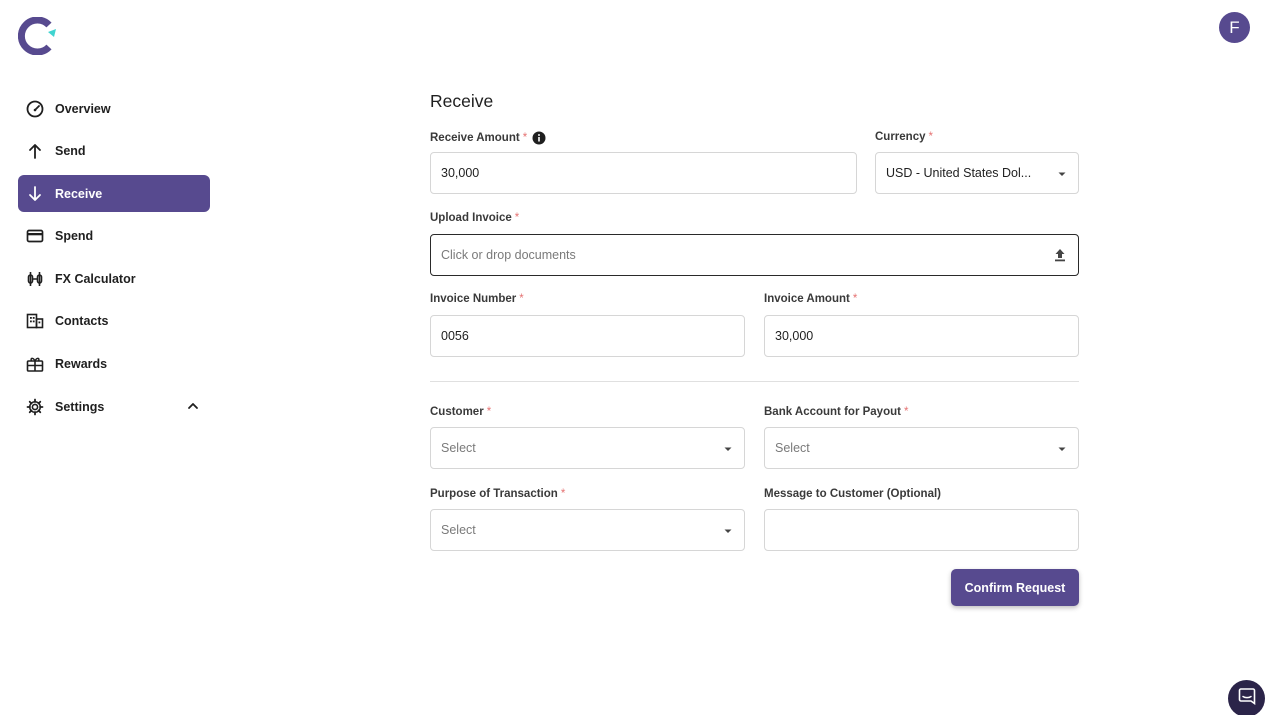  What do you see at coordinates (95, 278) in the screenshot?
I see `sidebar-item-label: FX Calculator` at bounding box center [95, 278].